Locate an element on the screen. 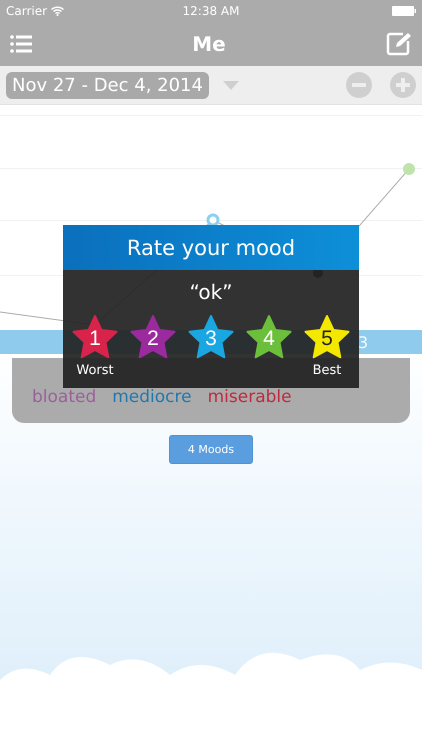 This screenshot has width=422, height=750. page-title: Me is located at coordinates (209, 44).